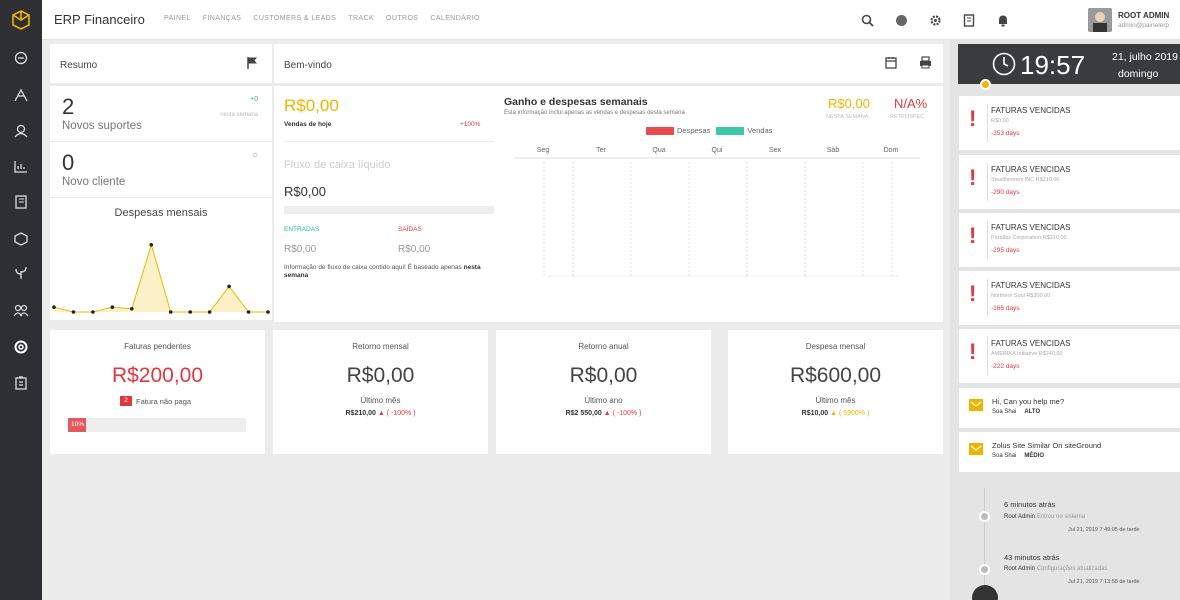 This screenshot has height=600, width=1180. I want to click on weekly-value: R$0,00, so click(849, 103).